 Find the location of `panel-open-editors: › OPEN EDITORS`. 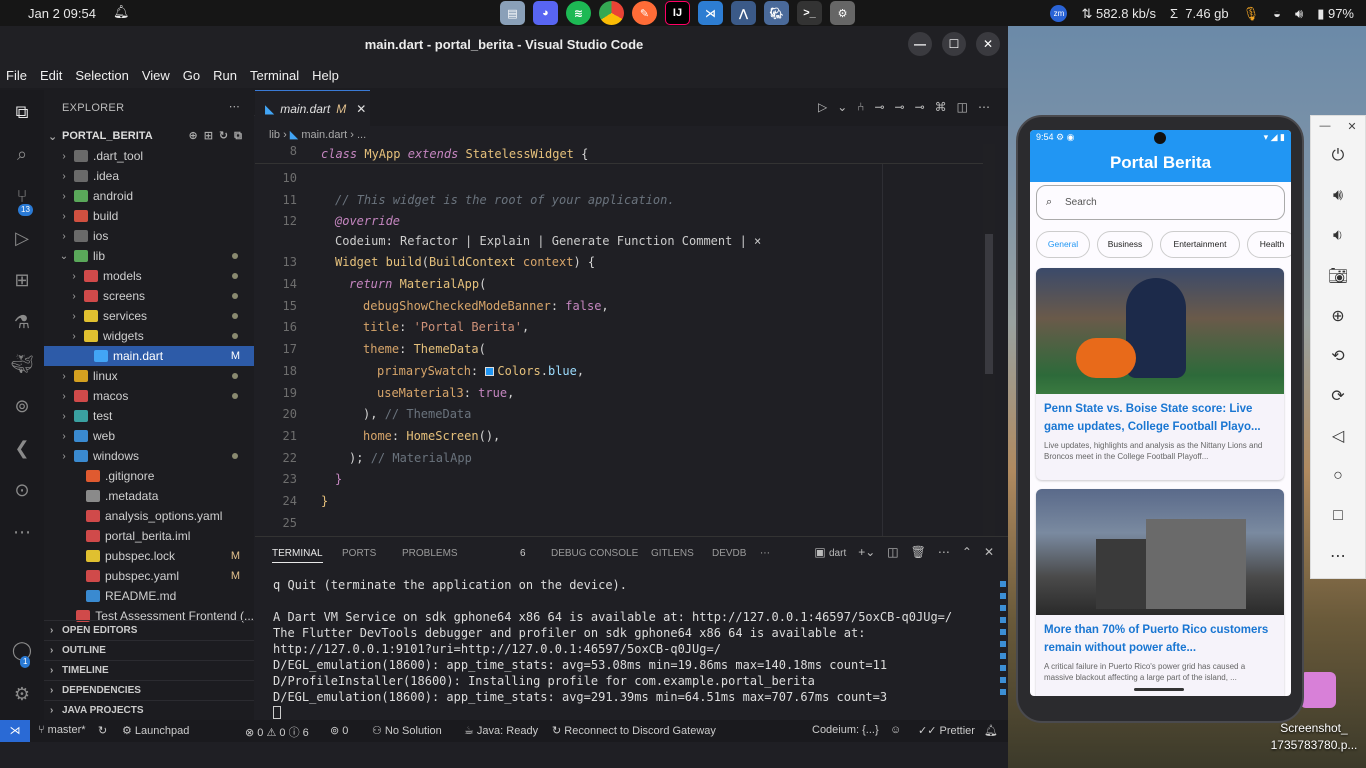

panel-open-editors: › OPEN EDITORS is located at coordinates (149, 630).